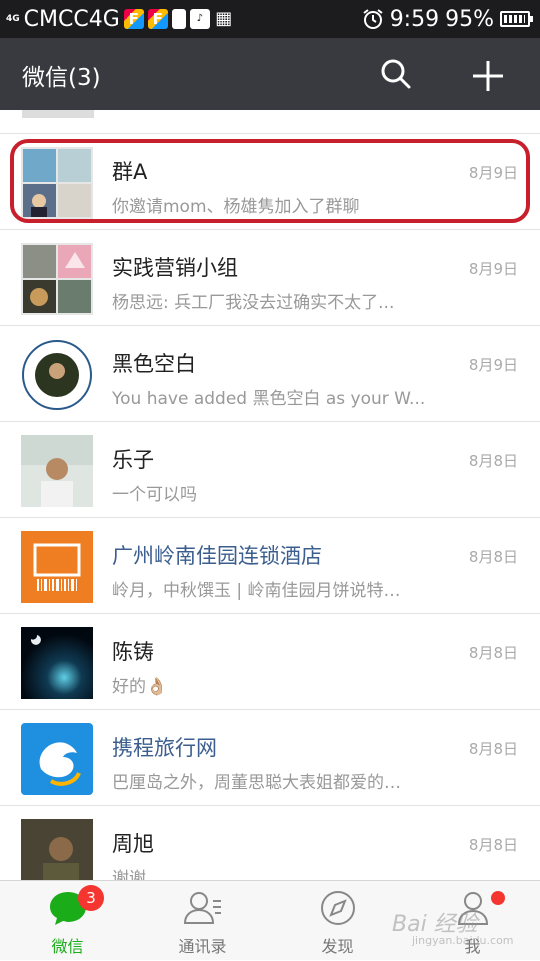 Image resolution: width=540 pixels, height=961 pixels. What do you see at coordinates (154, 495) in the screenshot?
I see `chat-preview: 一个可以吗` at bounding box center [154, 495].